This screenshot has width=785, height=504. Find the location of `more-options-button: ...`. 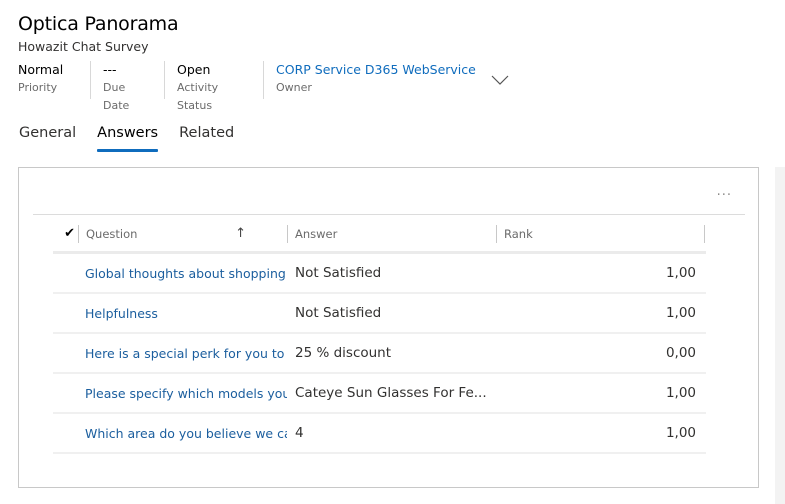

more-options-button: ... is located at coordinates (724, 191).